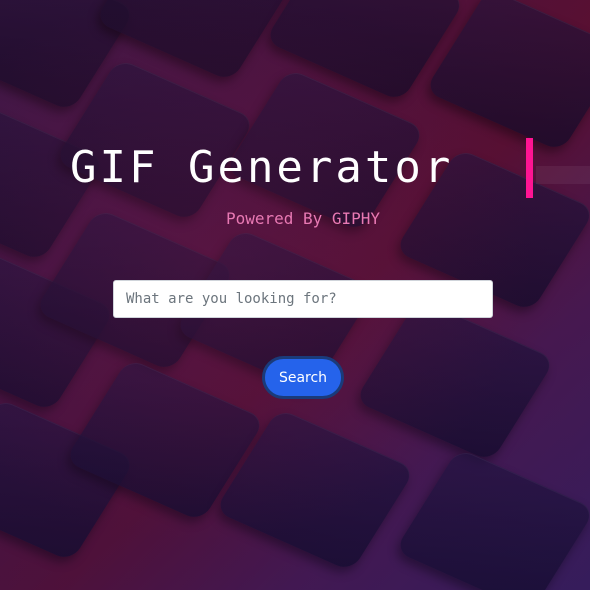  Describe the element at coordinates (563, 175) in the screenshot. I see `cursor-shadow` at that location.